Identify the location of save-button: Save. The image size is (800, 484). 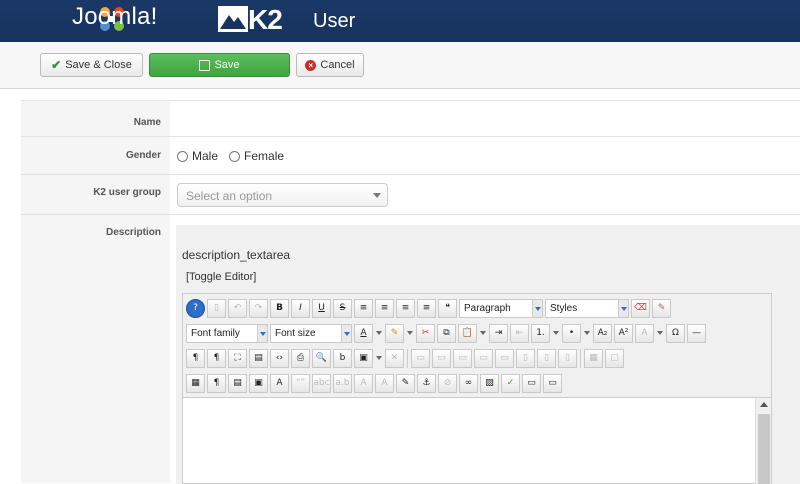
(219, 65).